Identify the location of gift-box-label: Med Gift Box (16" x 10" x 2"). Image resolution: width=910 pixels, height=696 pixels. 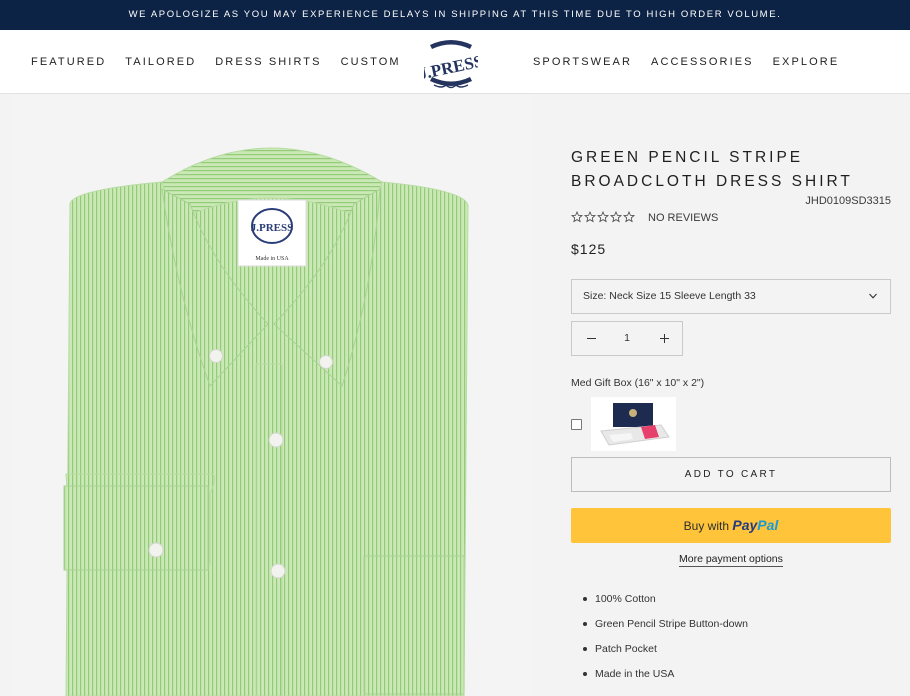
(638, 383).